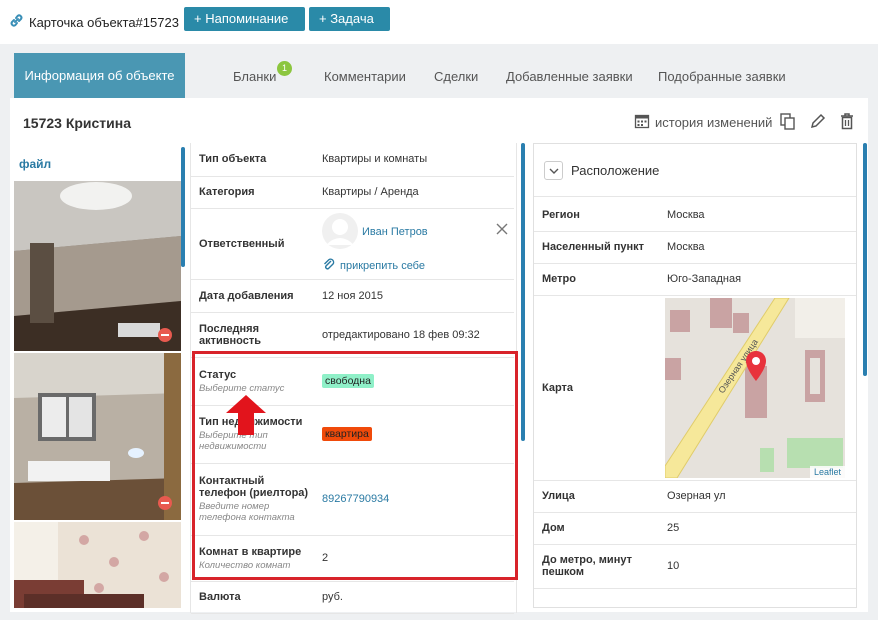 This screenshot has height=620, width=878. What do you see at coordinates (244, 19) in the screenshot?
I see `add-reminder-button: + Напоминание` at bounding box center [244, 19].